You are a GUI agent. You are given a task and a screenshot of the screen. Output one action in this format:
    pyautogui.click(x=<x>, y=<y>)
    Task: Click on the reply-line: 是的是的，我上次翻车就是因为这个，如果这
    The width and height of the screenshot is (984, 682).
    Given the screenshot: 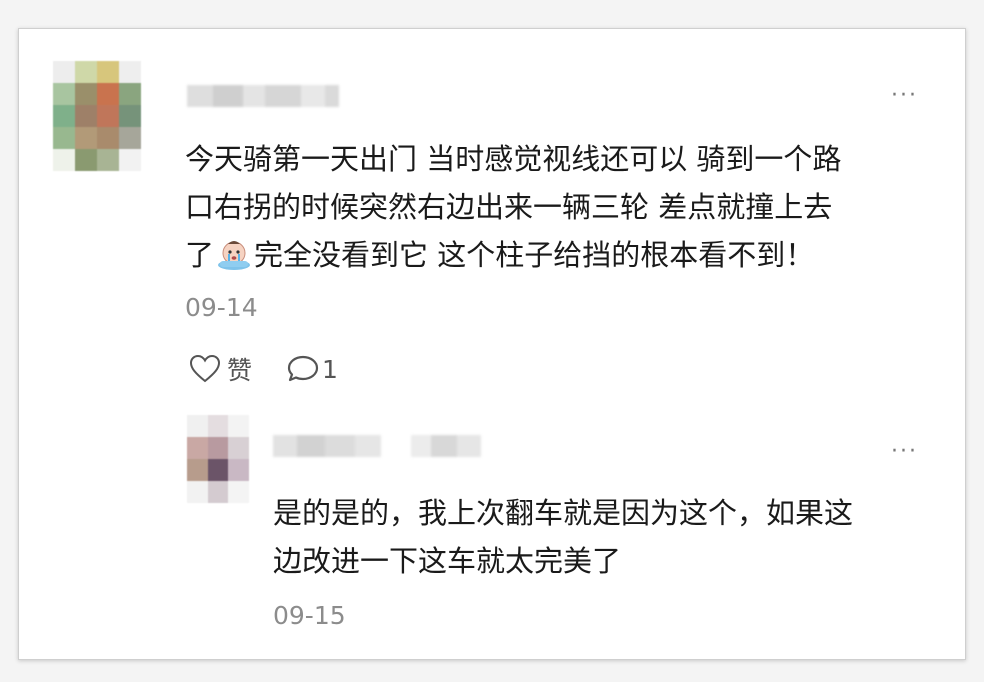 What is the action you would take?
    pyautogui.click(x=563, y=513)
    